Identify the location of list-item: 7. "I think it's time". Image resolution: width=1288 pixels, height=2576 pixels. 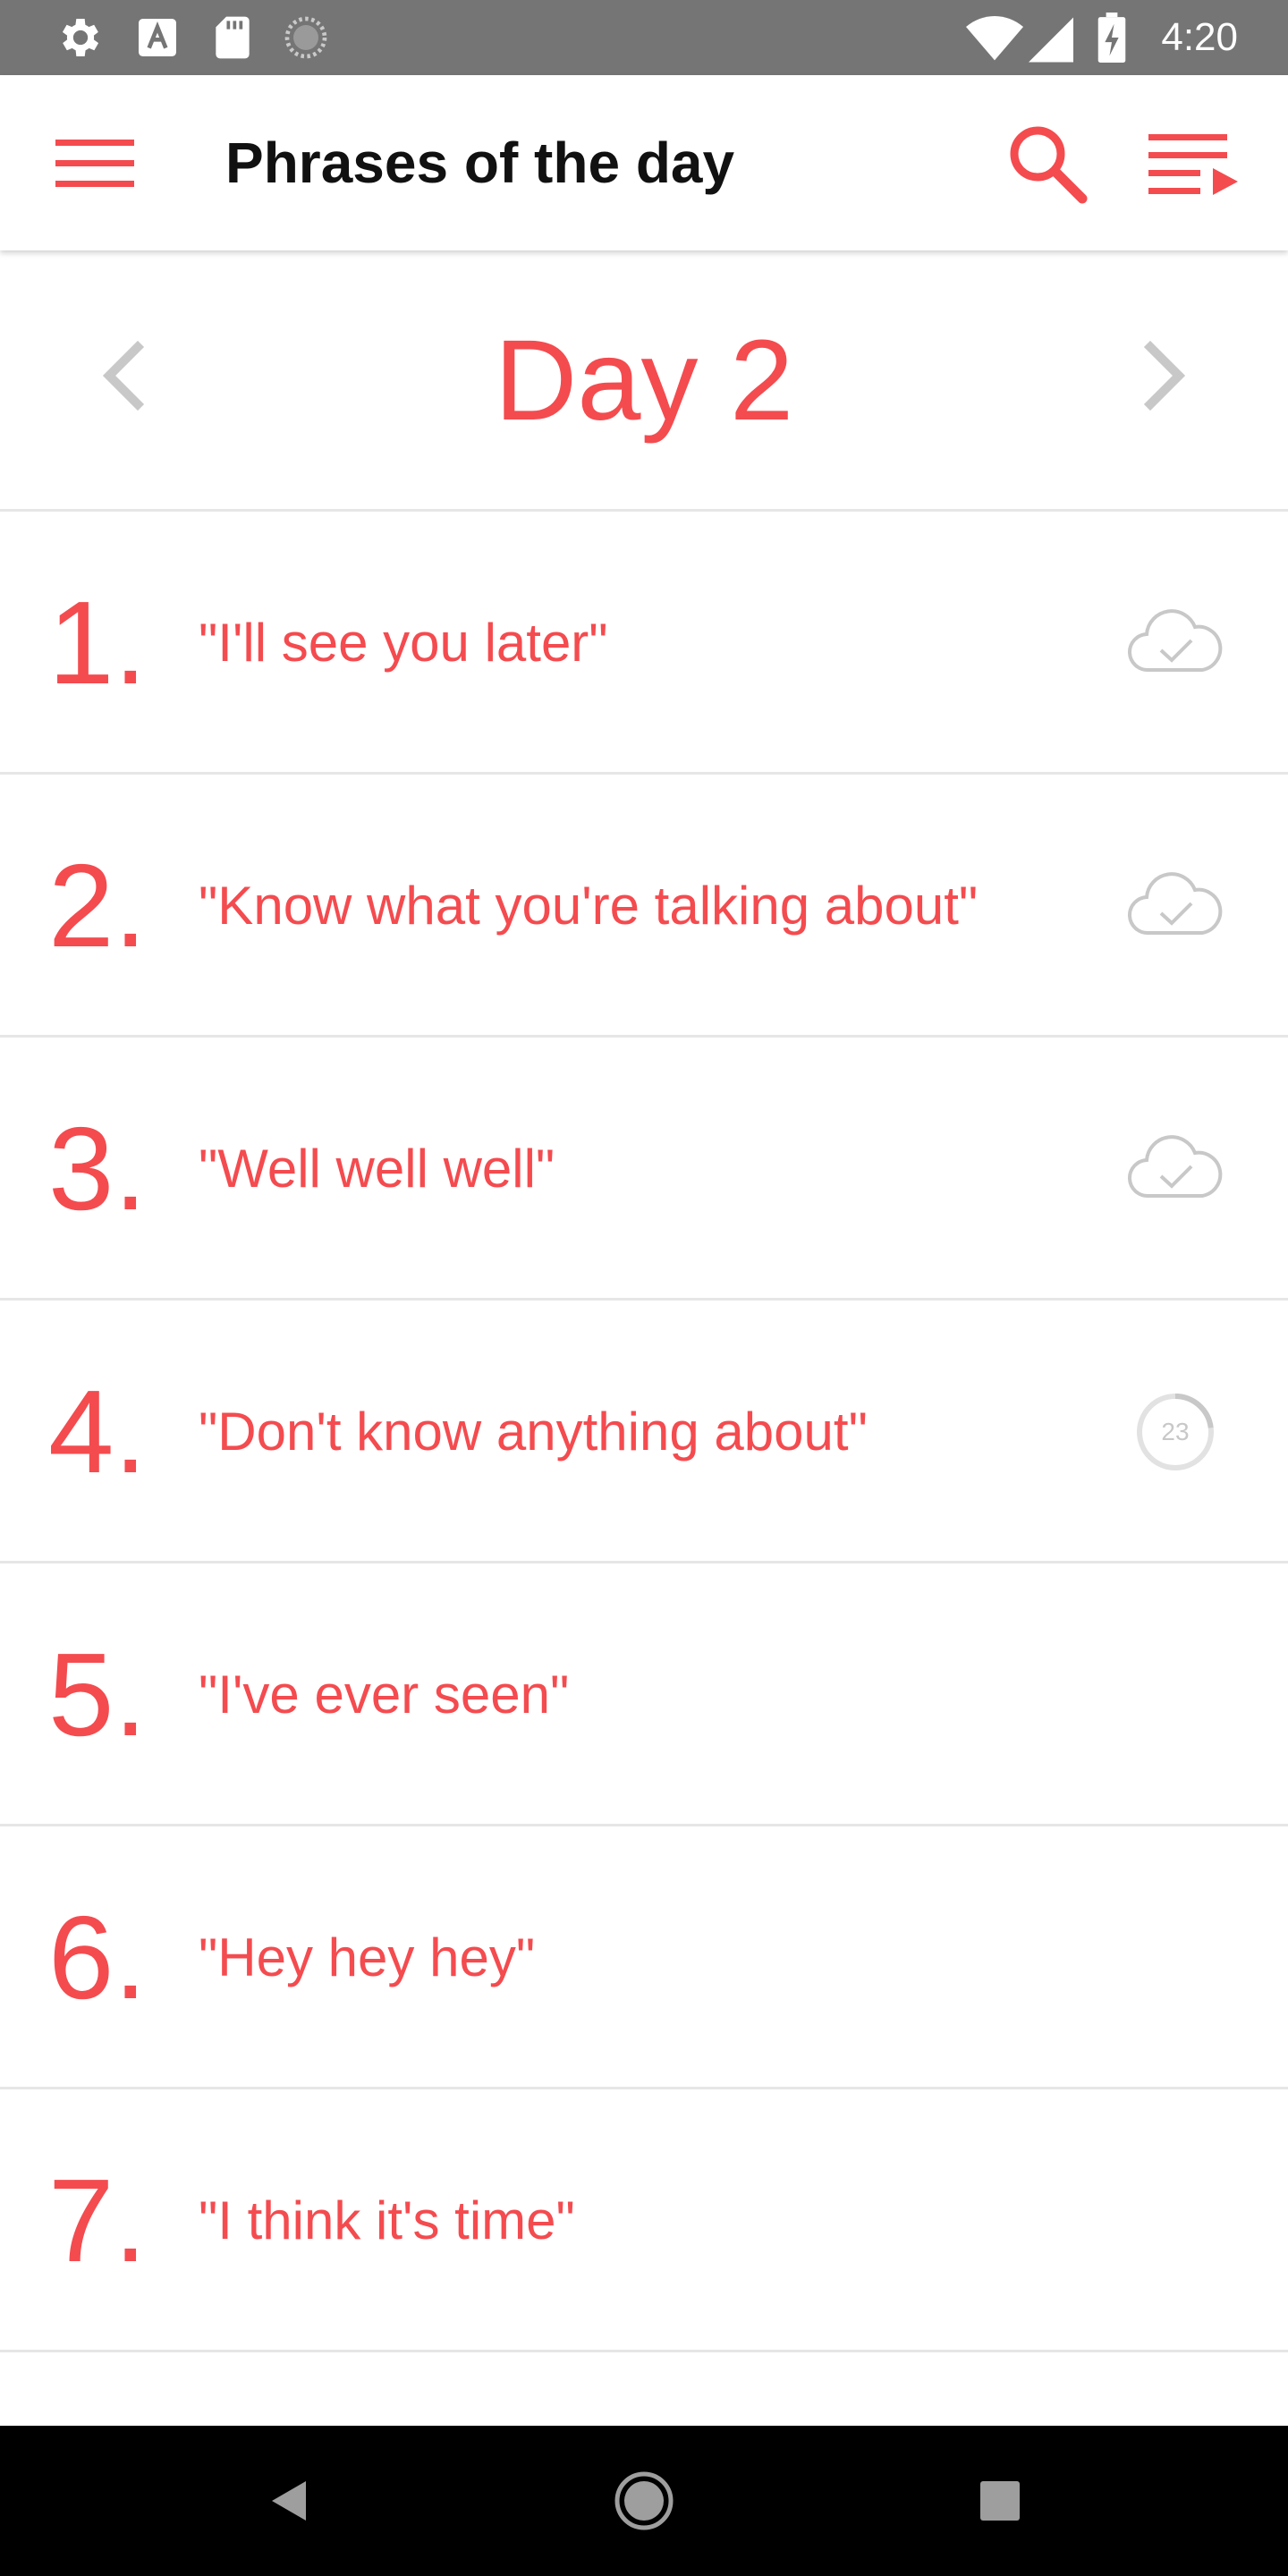
(644, 2220).